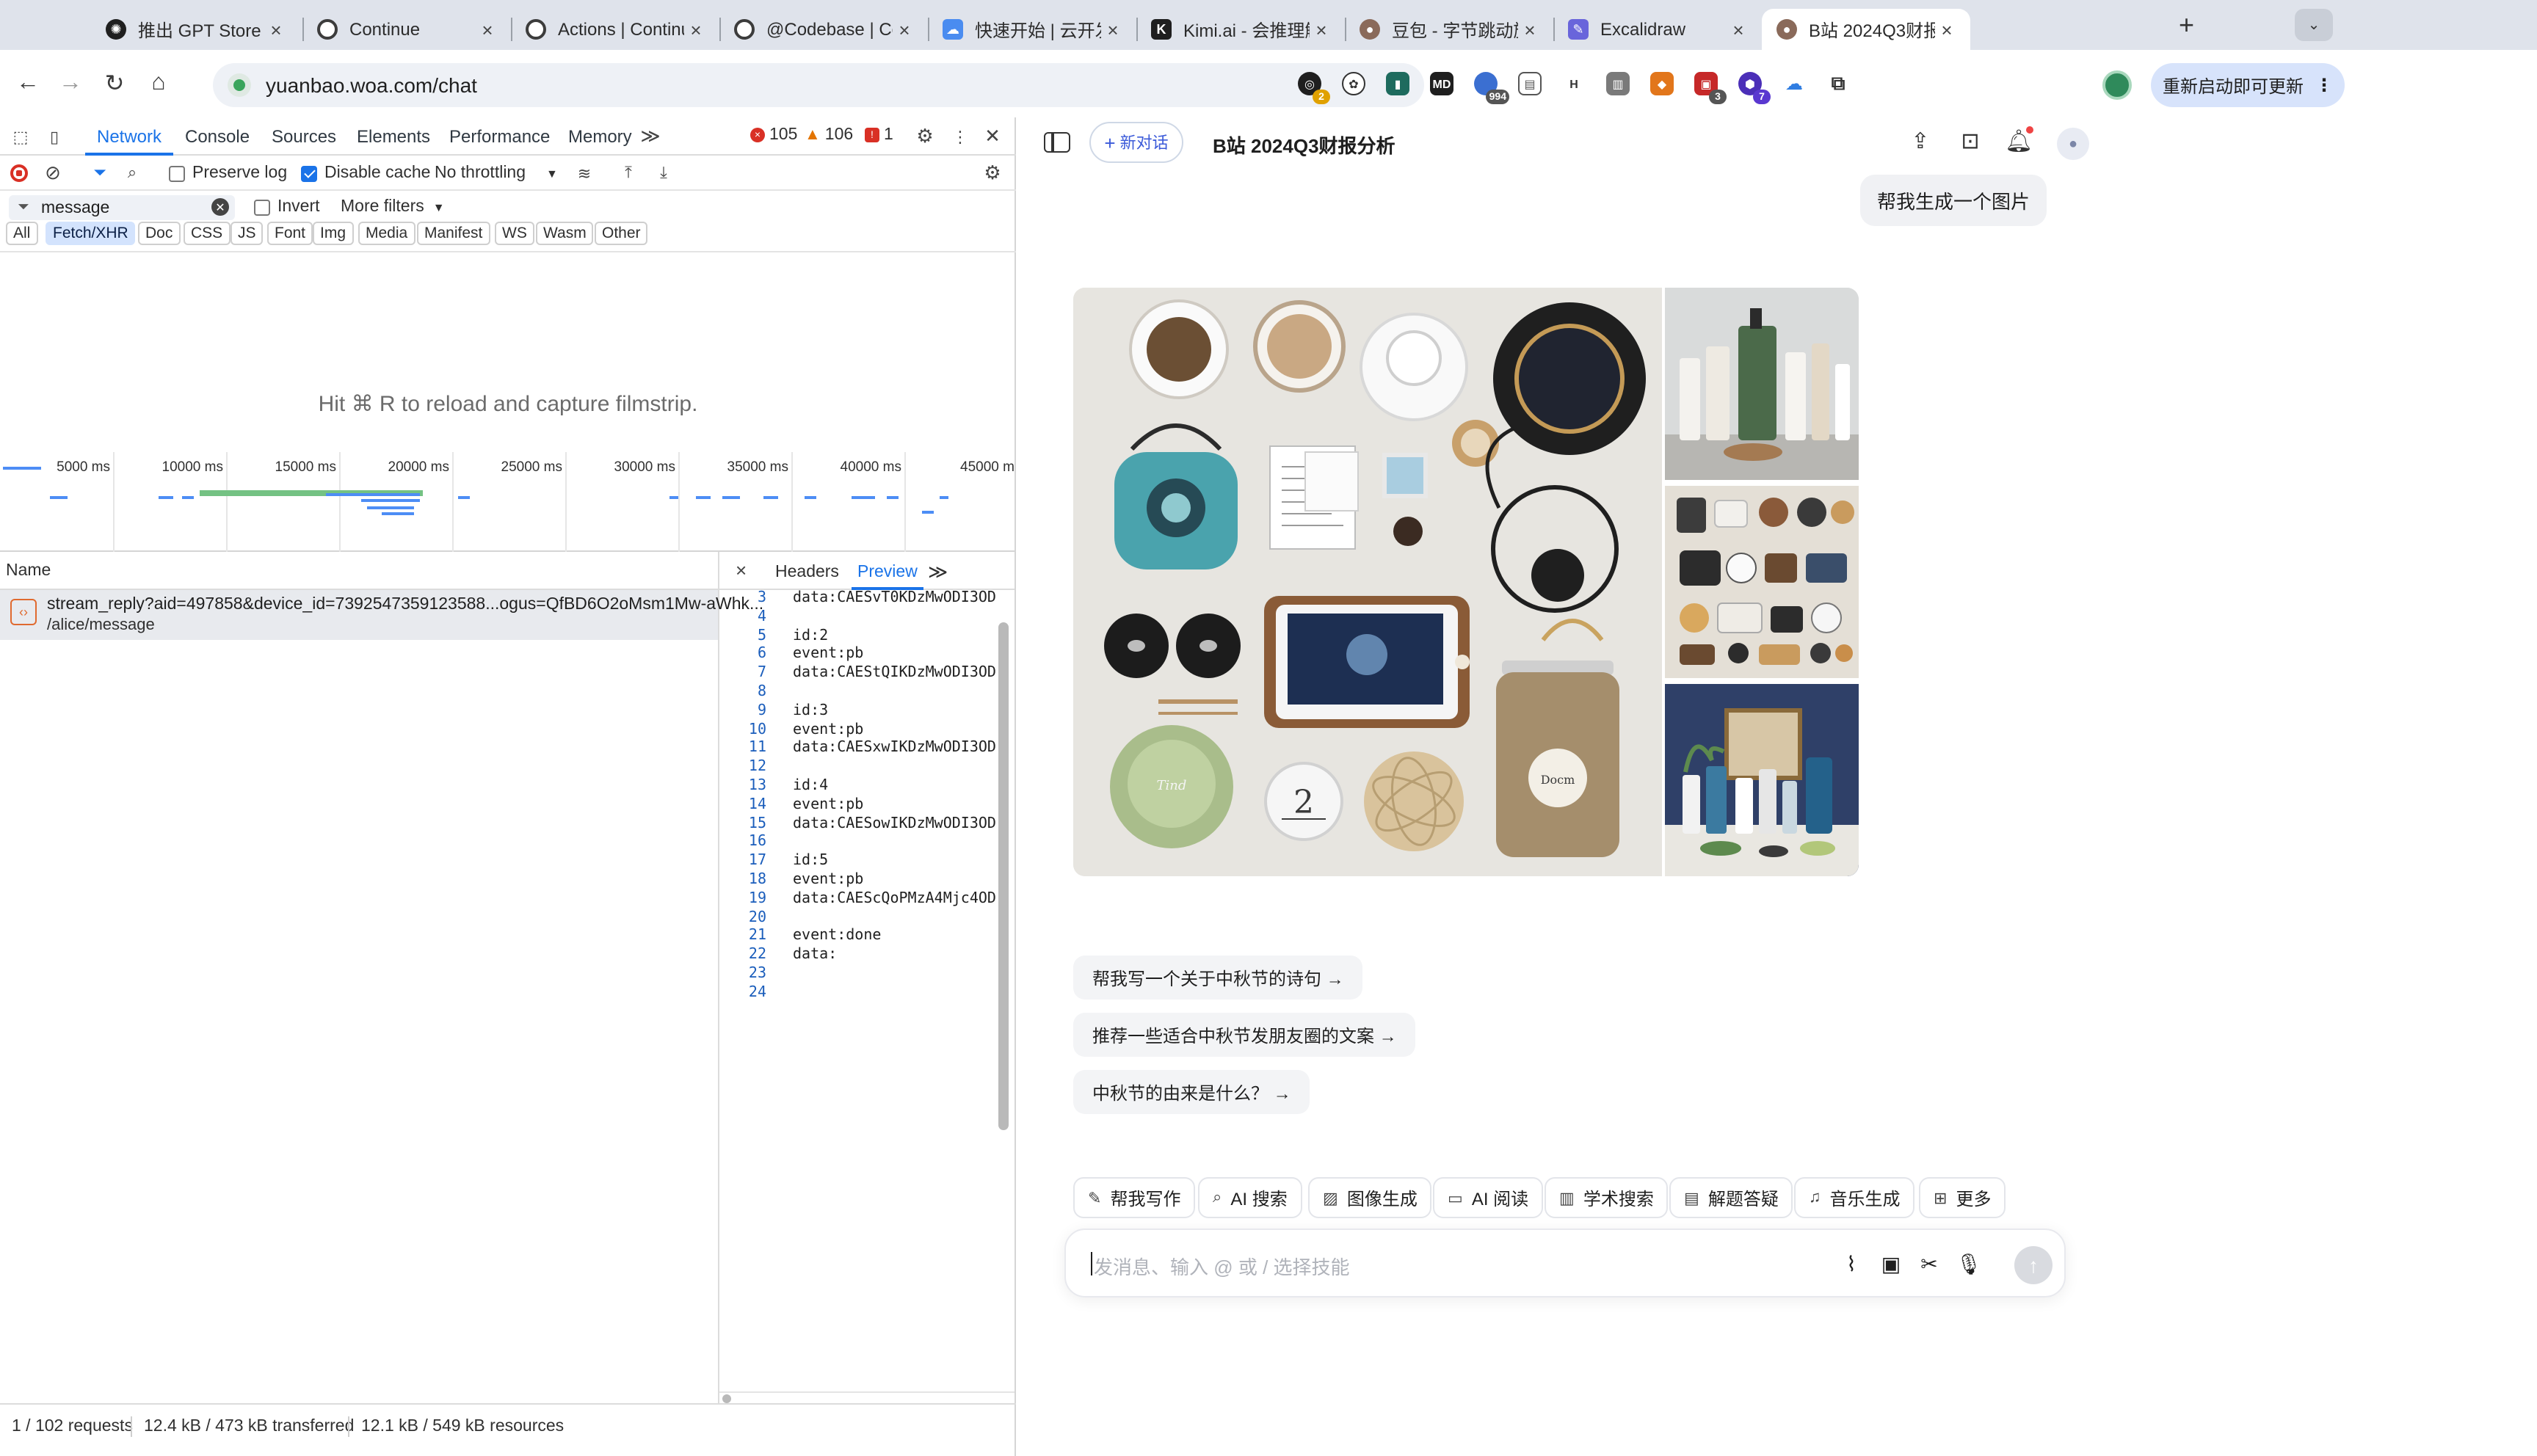 This screenshot has width=2537, height=1456. I want to click on disable-cache-checkbox: Disable cache, so click(365, 173).